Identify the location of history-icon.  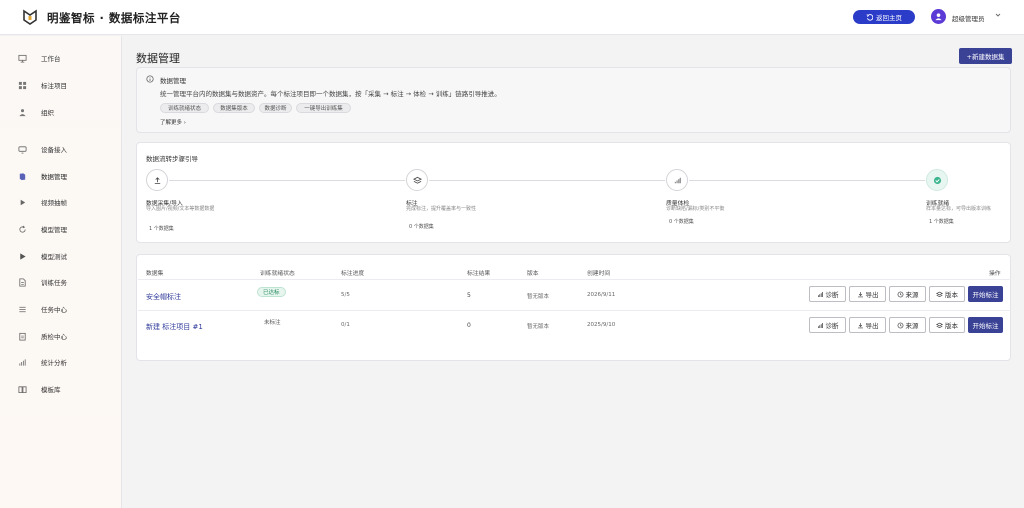
(900, 325).